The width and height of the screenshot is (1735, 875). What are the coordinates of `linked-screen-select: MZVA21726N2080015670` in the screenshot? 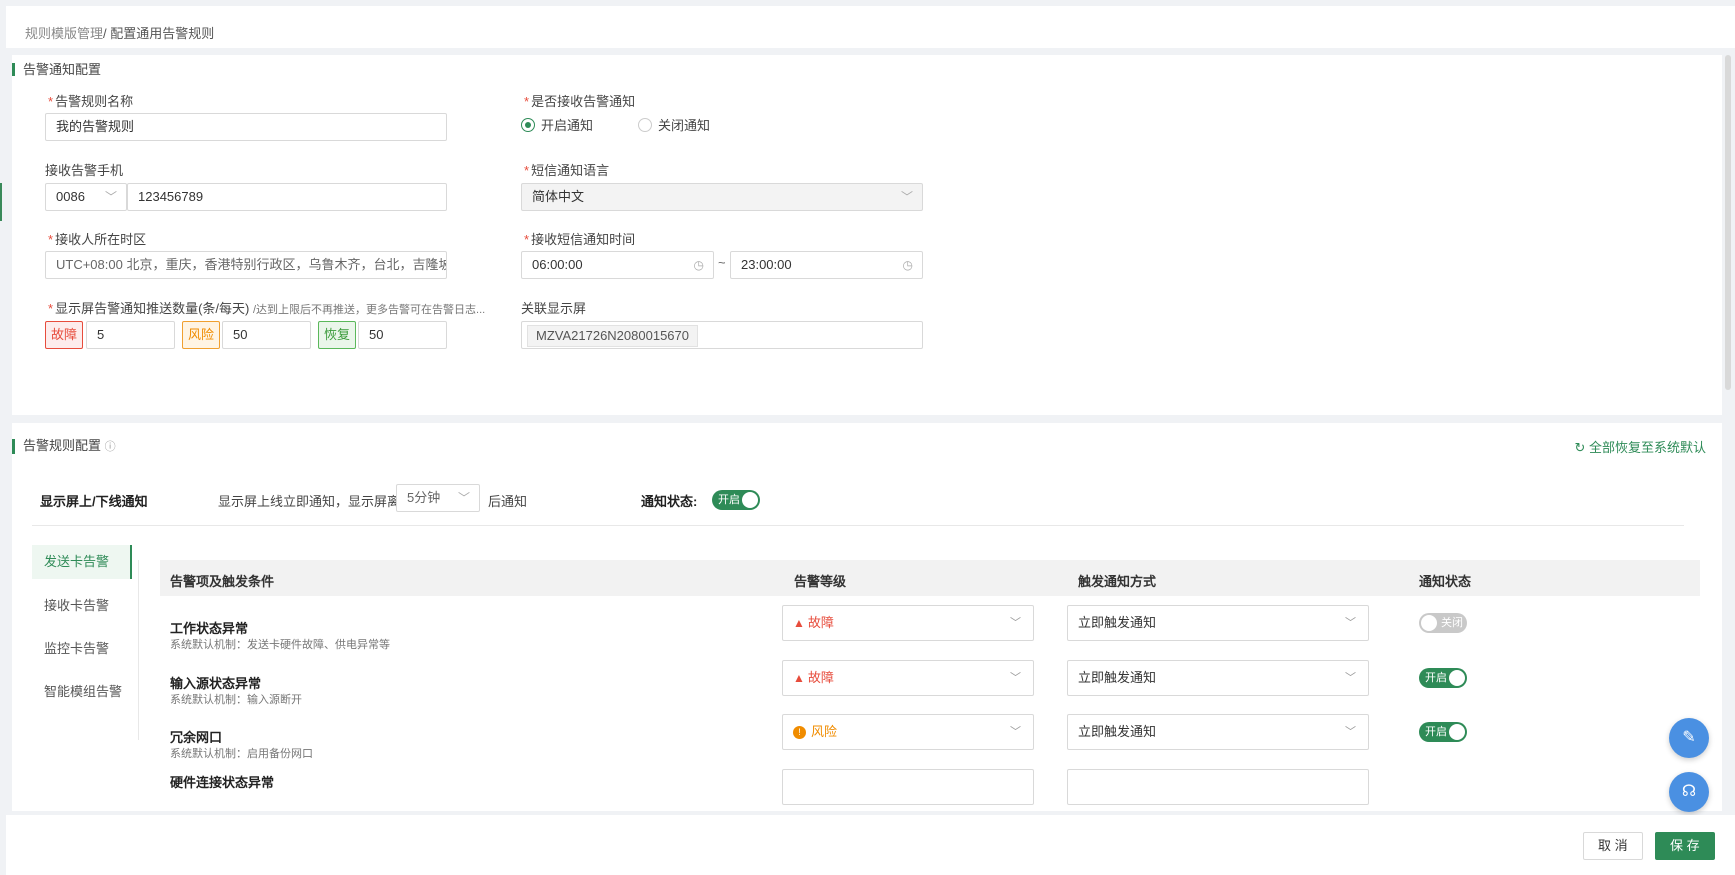 It's located at (722, 335).